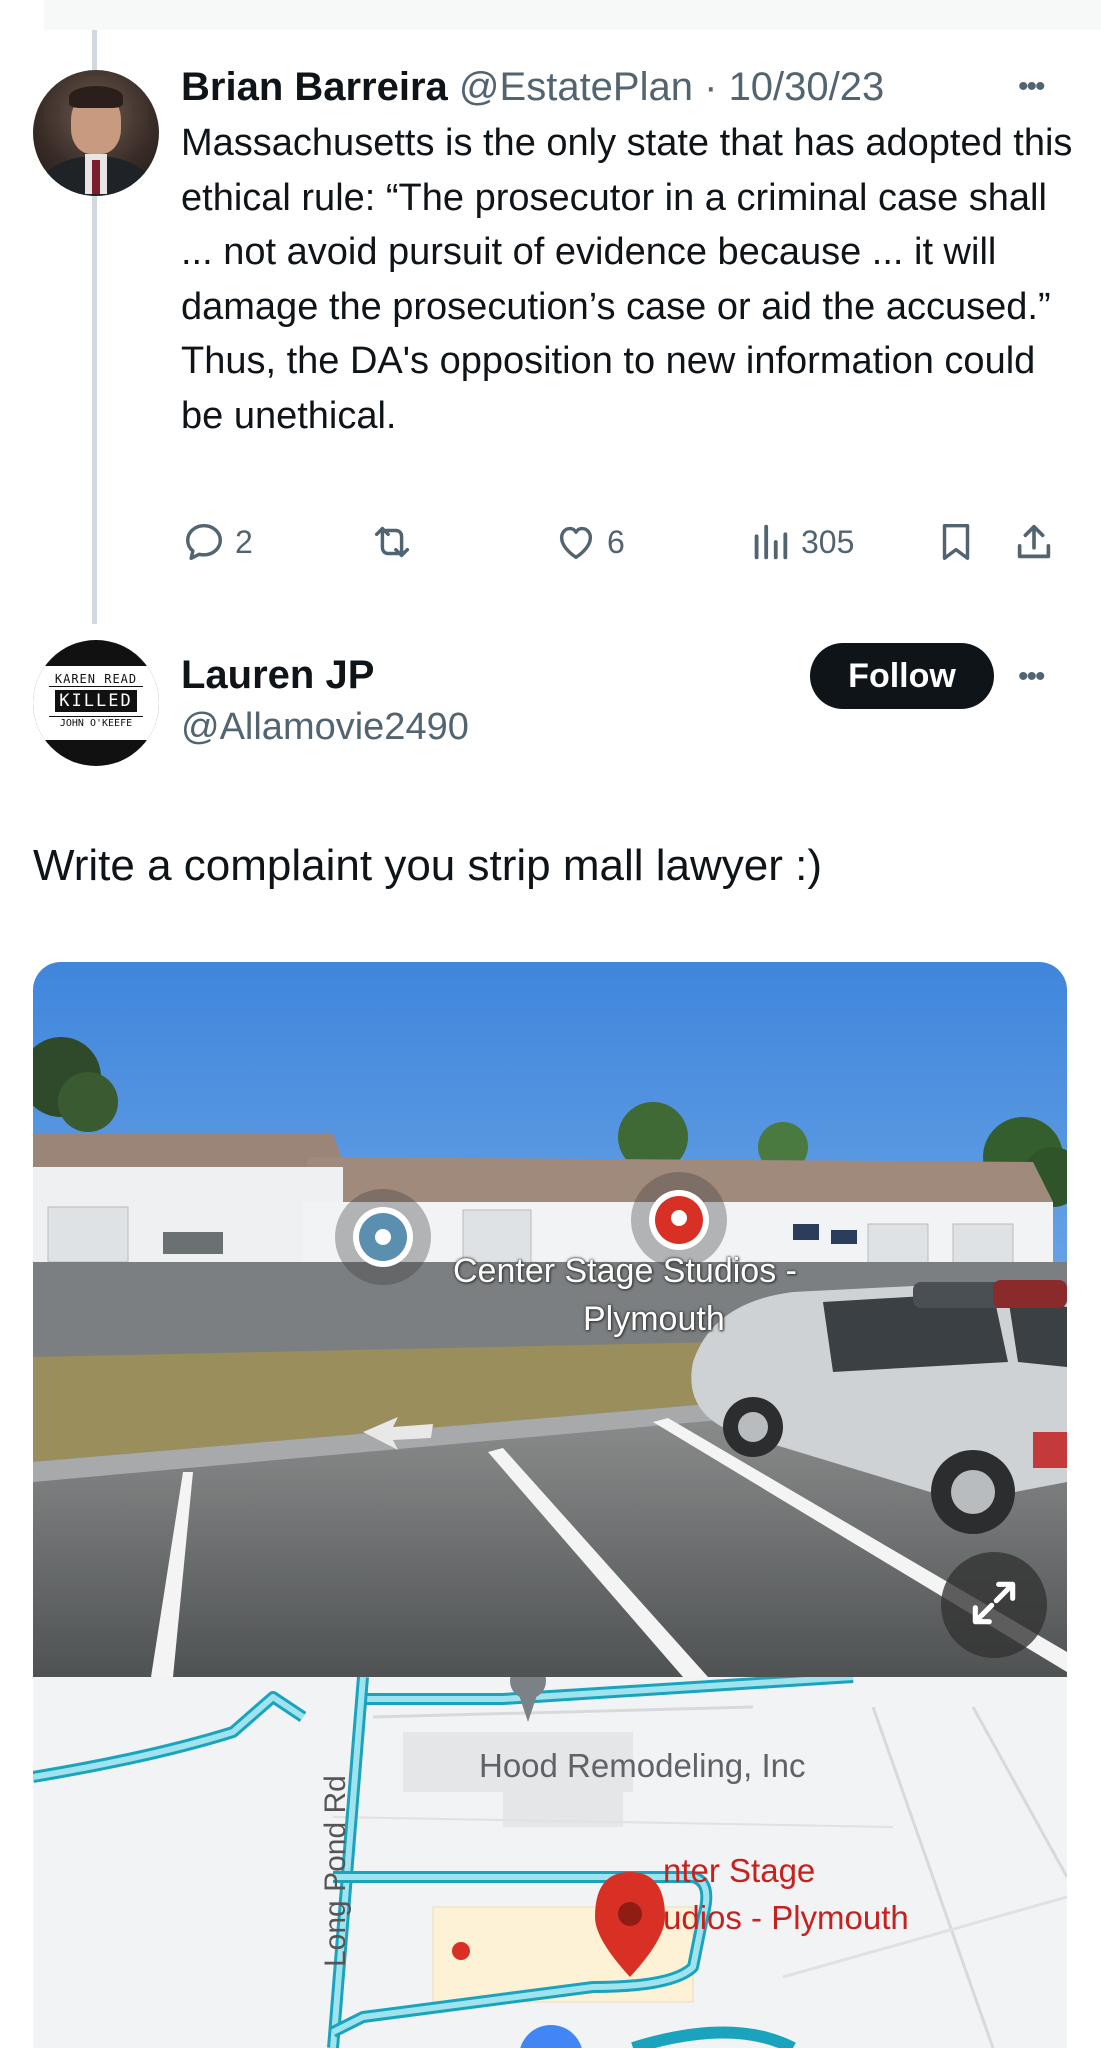  What do you see at coordinates (642, 1766) in the screenshot?
I see `business-label: Hood Remodeling, Inc` at bounding box center [642, 1766].